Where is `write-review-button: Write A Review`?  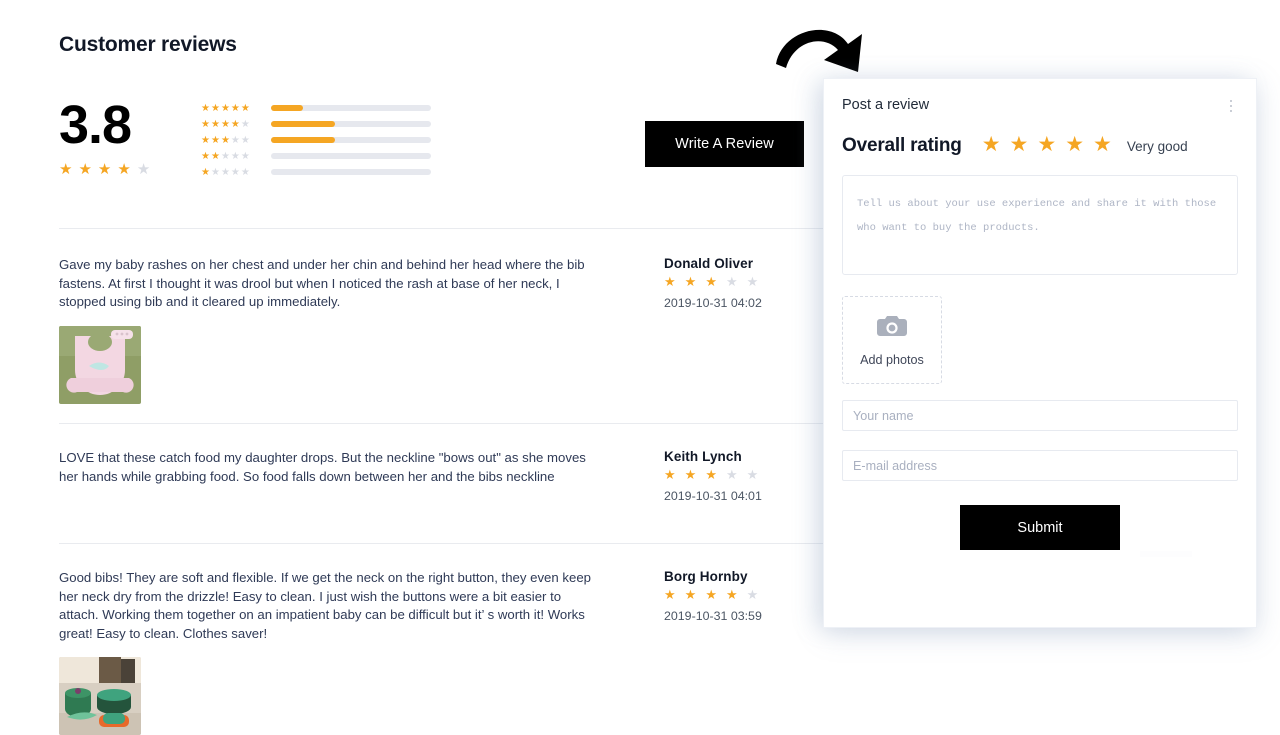
write-review-button: Write A Review is located at coordinates (724, 144).